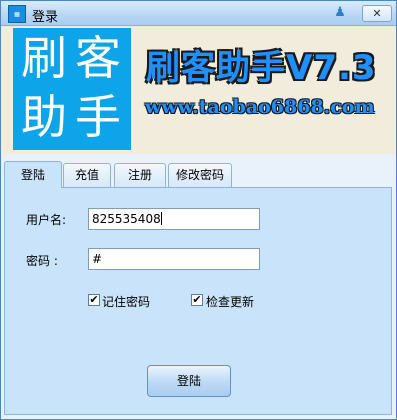 This screenshot has height=420, width=397. Describe the element at coordinates (230, 301) in the screenshot. I see `check-update-label: 检查更新` at that location.